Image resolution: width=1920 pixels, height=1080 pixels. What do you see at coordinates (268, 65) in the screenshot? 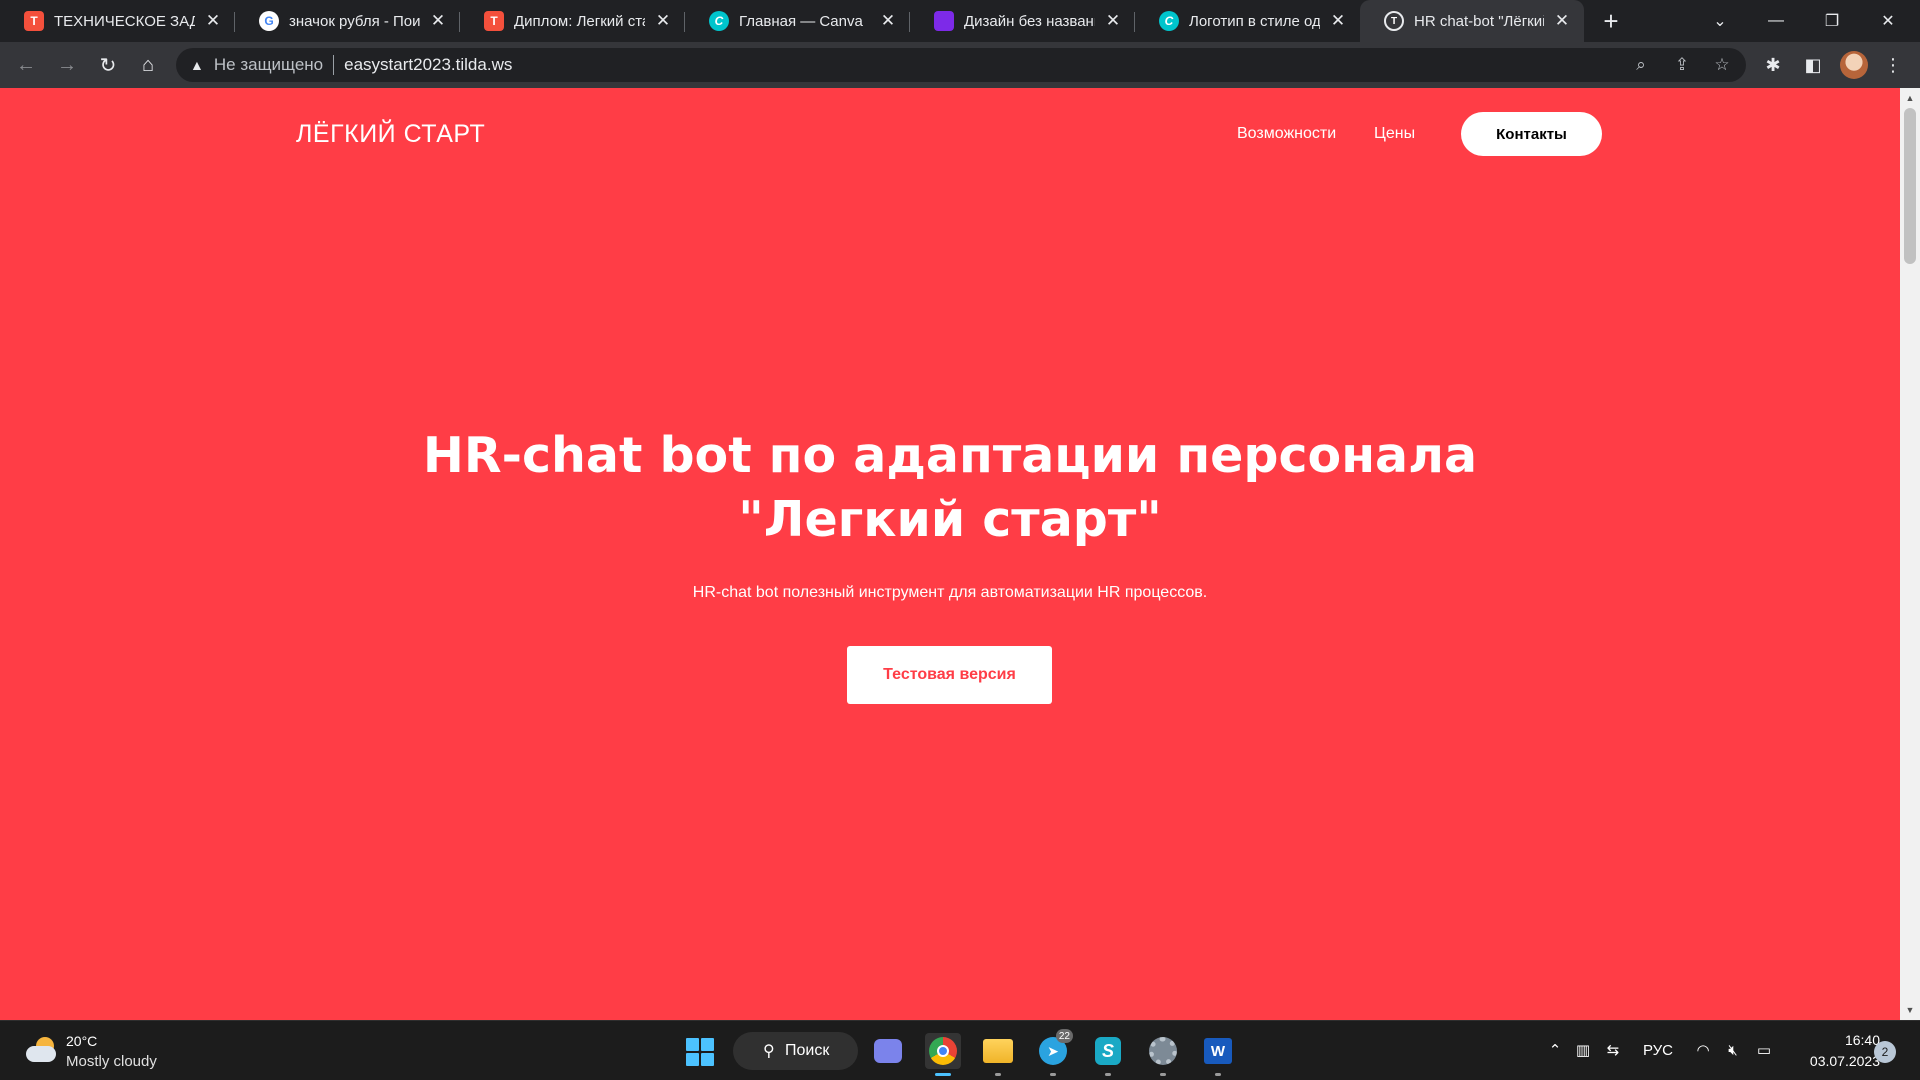
I see `security-label: Не защищено` at bounding box center [268, 65].